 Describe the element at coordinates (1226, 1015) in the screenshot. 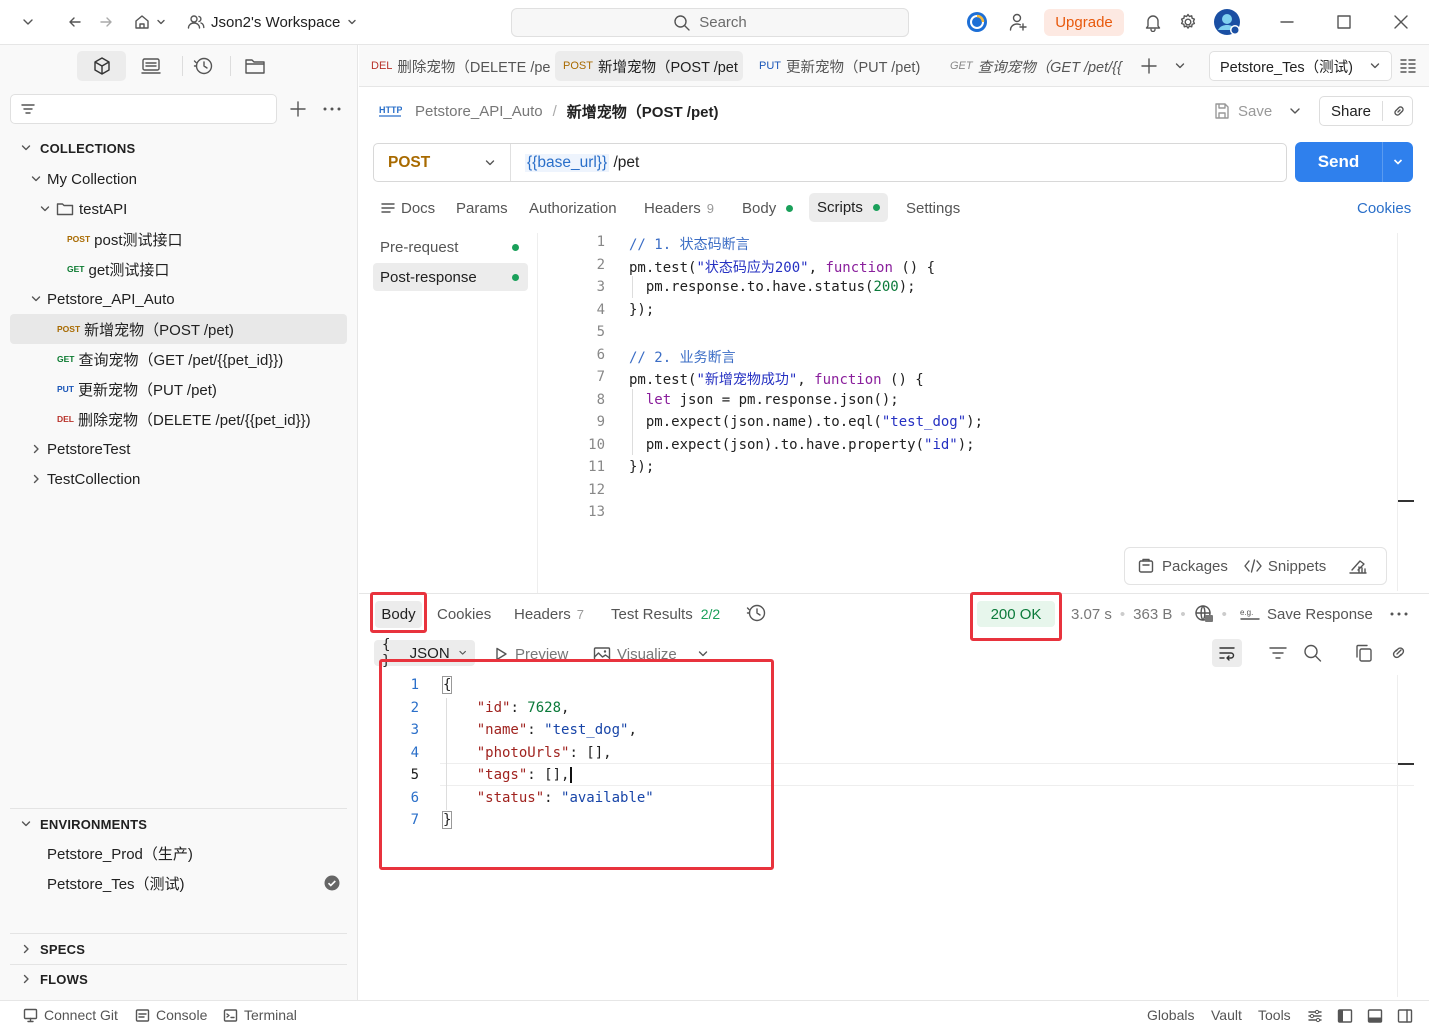

I see `vault-button: Vault` at that location.